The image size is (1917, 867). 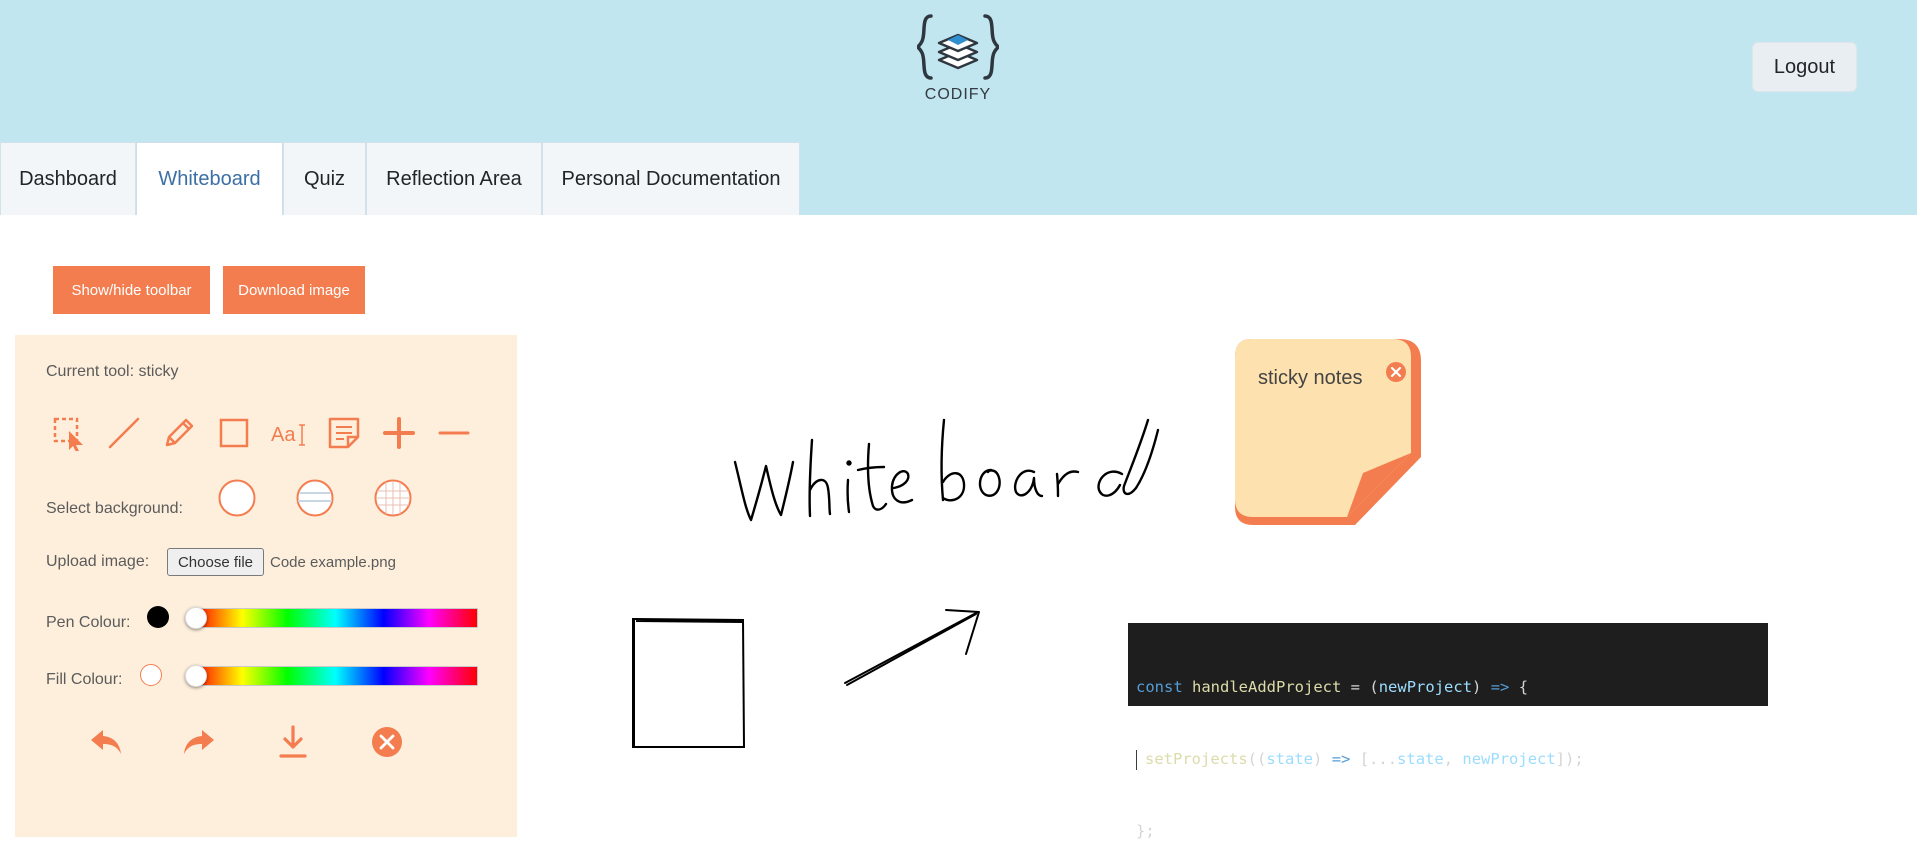 I want to click on code-line-3: };, so click(x=1145, y=831).